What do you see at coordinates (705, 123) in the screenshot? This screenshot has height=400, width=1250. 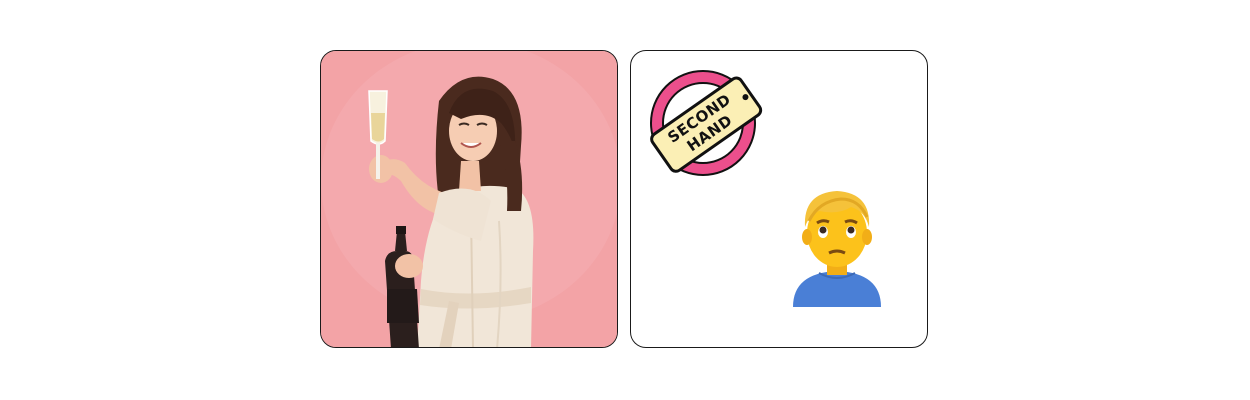 I see `second-hand-sticker-icon: SECOND HAND` at bounding box center [705, 123].